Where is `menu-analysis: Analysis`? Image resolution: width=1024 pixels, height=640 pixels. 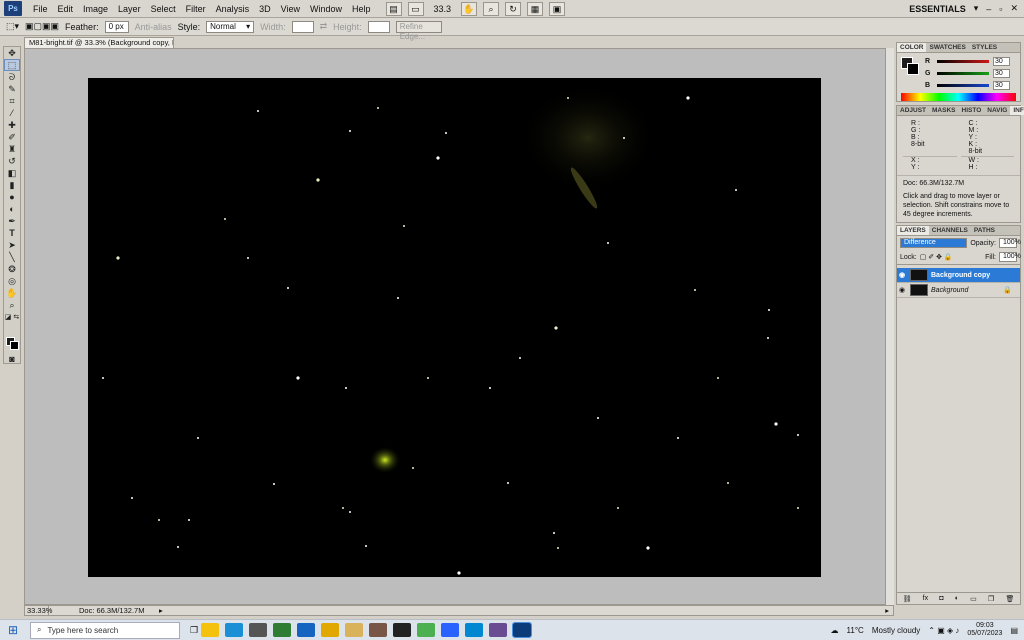 menu-analysis: Analysis is located at coordinates (233, 9).